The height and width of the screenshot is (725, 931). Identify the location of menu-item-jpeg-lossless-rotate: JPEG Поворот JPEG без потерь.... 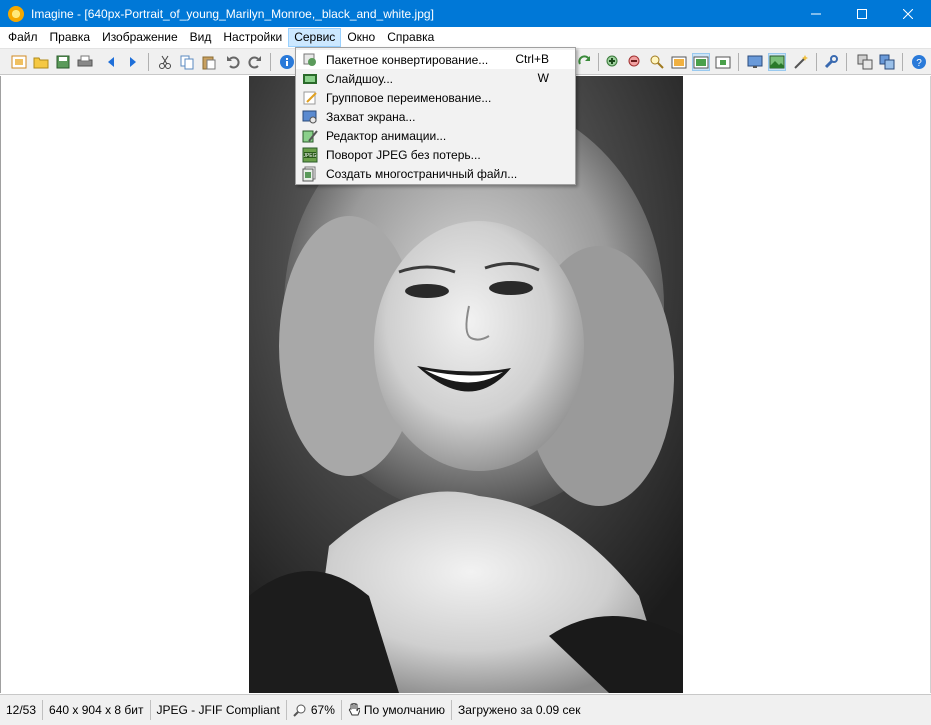
(435, 154).